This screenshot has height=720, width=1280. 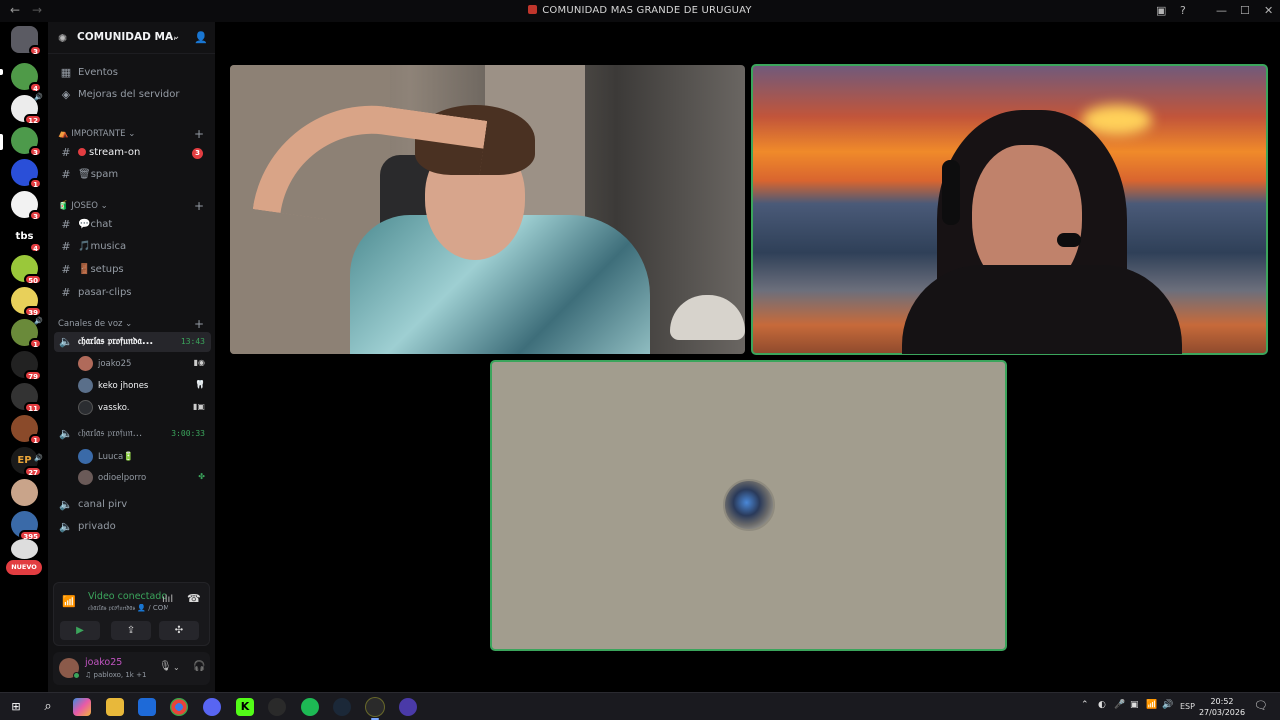 What do you see at coordinates (1, 142) in the screenshot?
I see `selected-pill` at bounding box center [1, 142].